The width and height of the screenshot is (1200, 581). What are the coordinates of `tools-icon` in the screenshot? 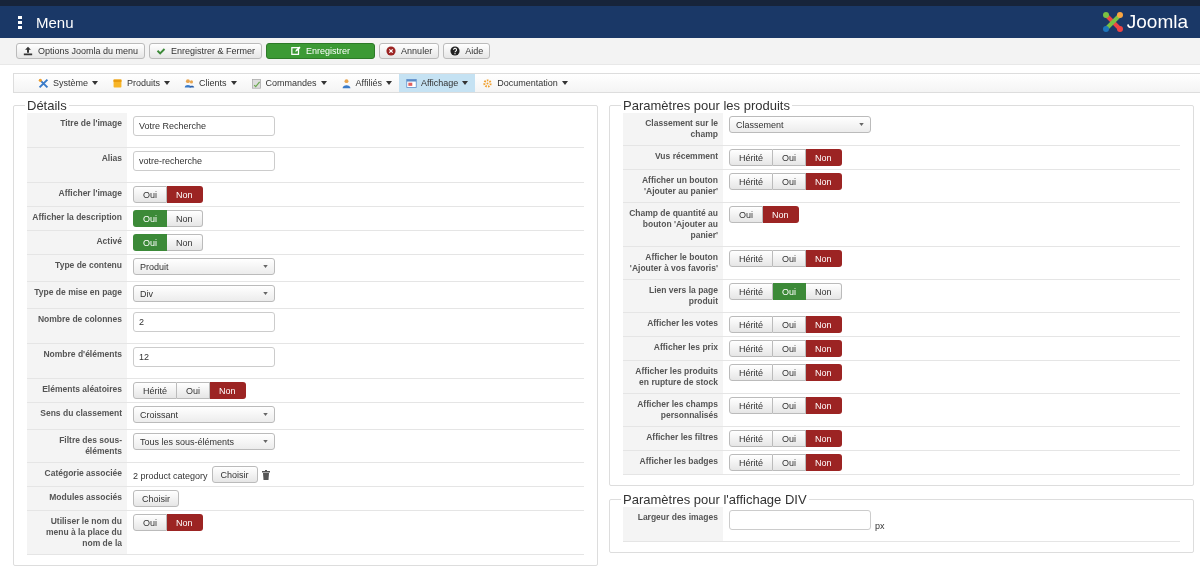 It's located at (43, 83).